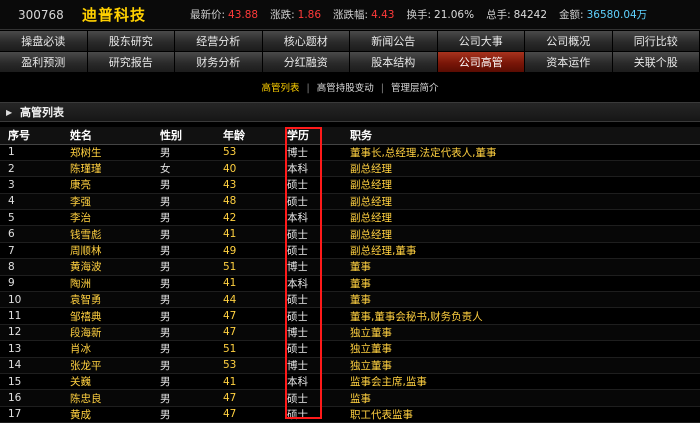 Image resolution: width=700 pixels, height=423 pixels. I want to click on table-row: 5 李治男 42 本科 副总经理, so click(350, 218).